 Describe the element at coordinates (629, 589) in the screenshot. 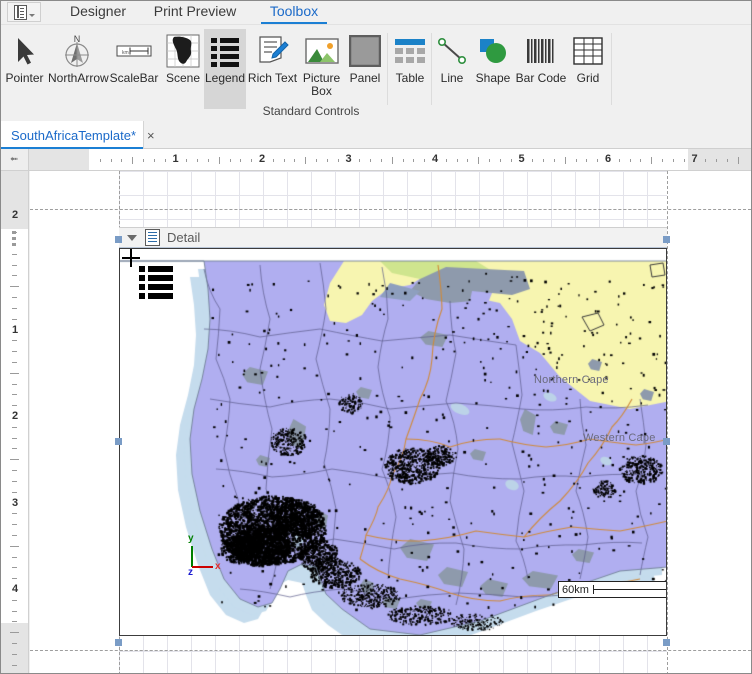

I see `map-scale-bar-graphic` at that location.